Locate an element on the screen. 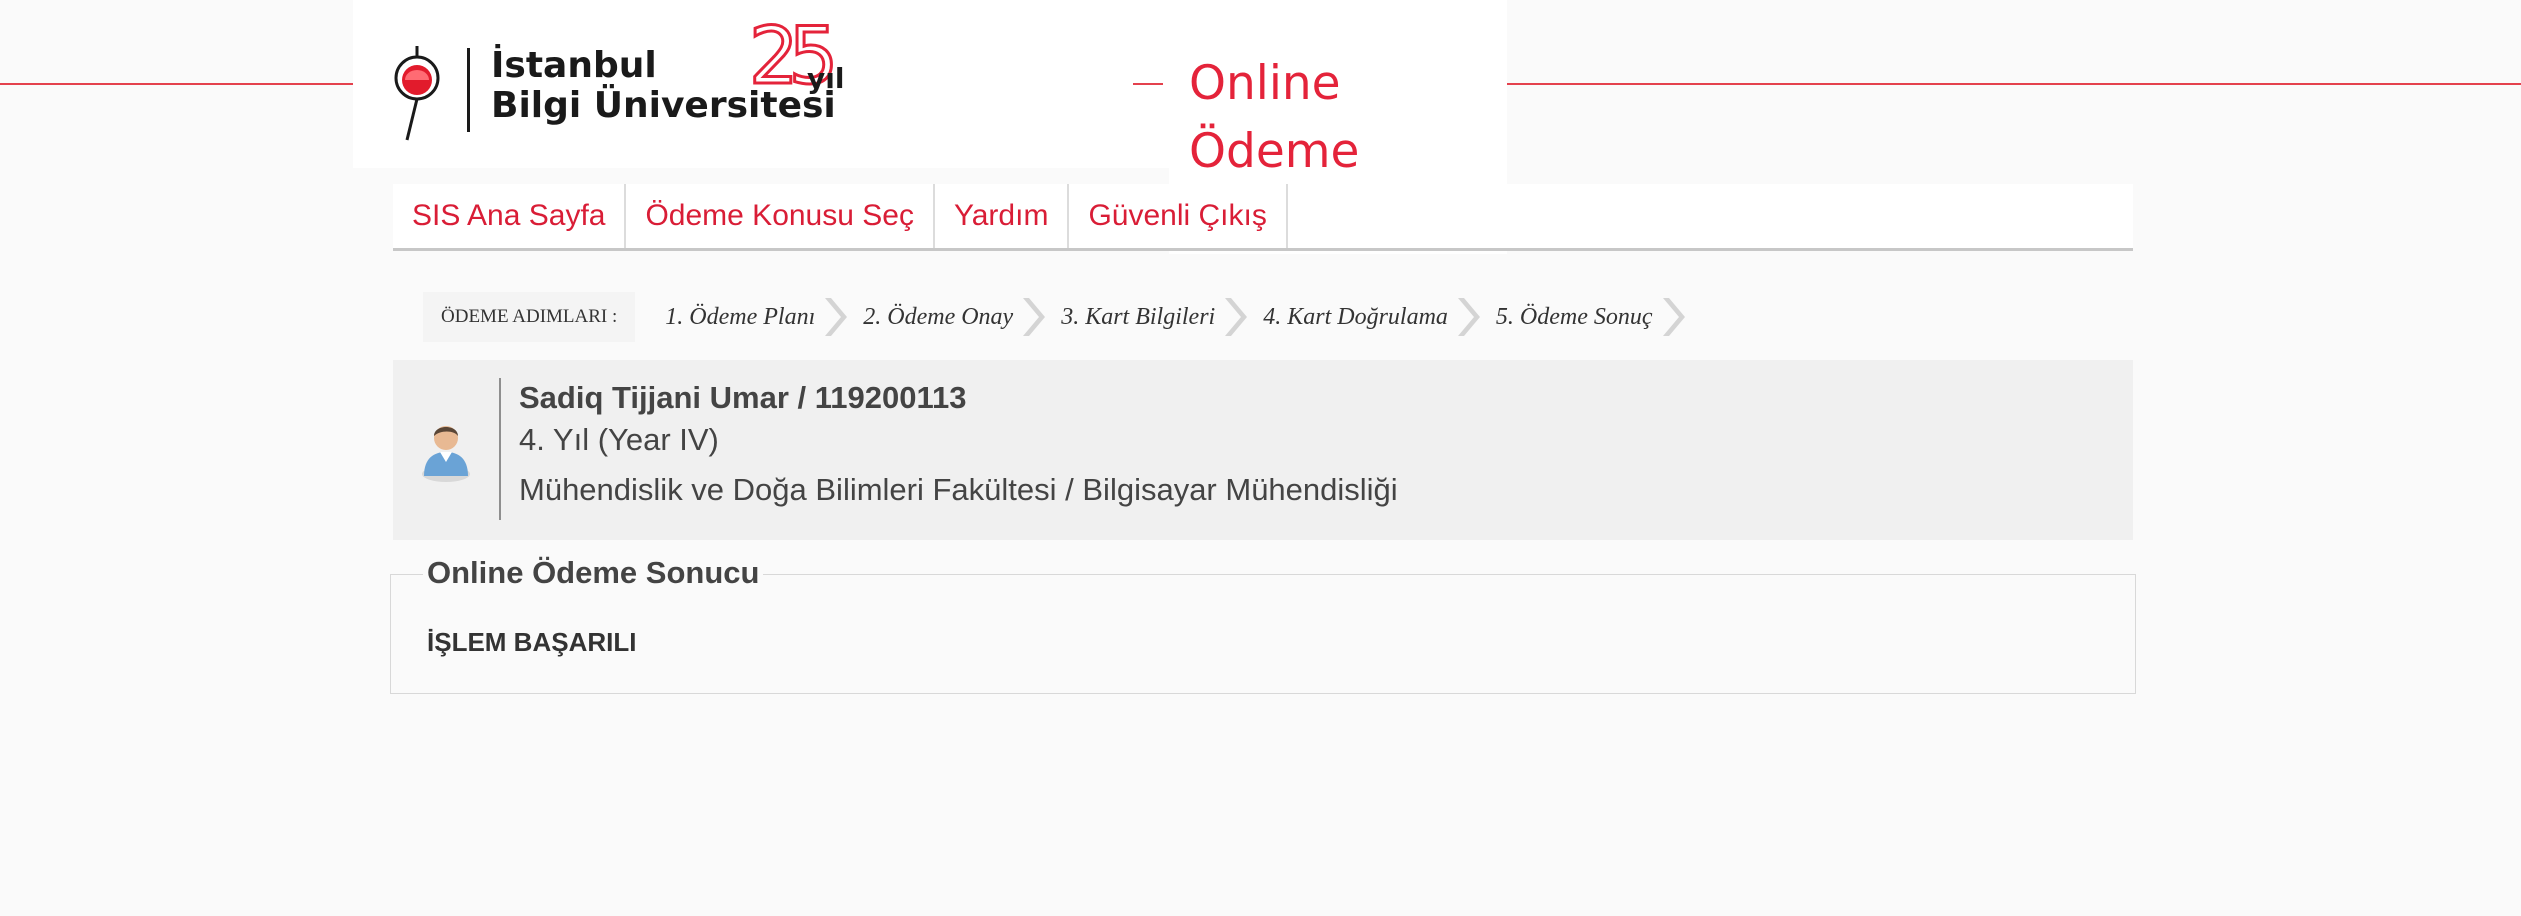 The height and width of the screenshot is (916, 2521). result-title: Online Ödeme Sonucu is located at coordinates (593, 573).